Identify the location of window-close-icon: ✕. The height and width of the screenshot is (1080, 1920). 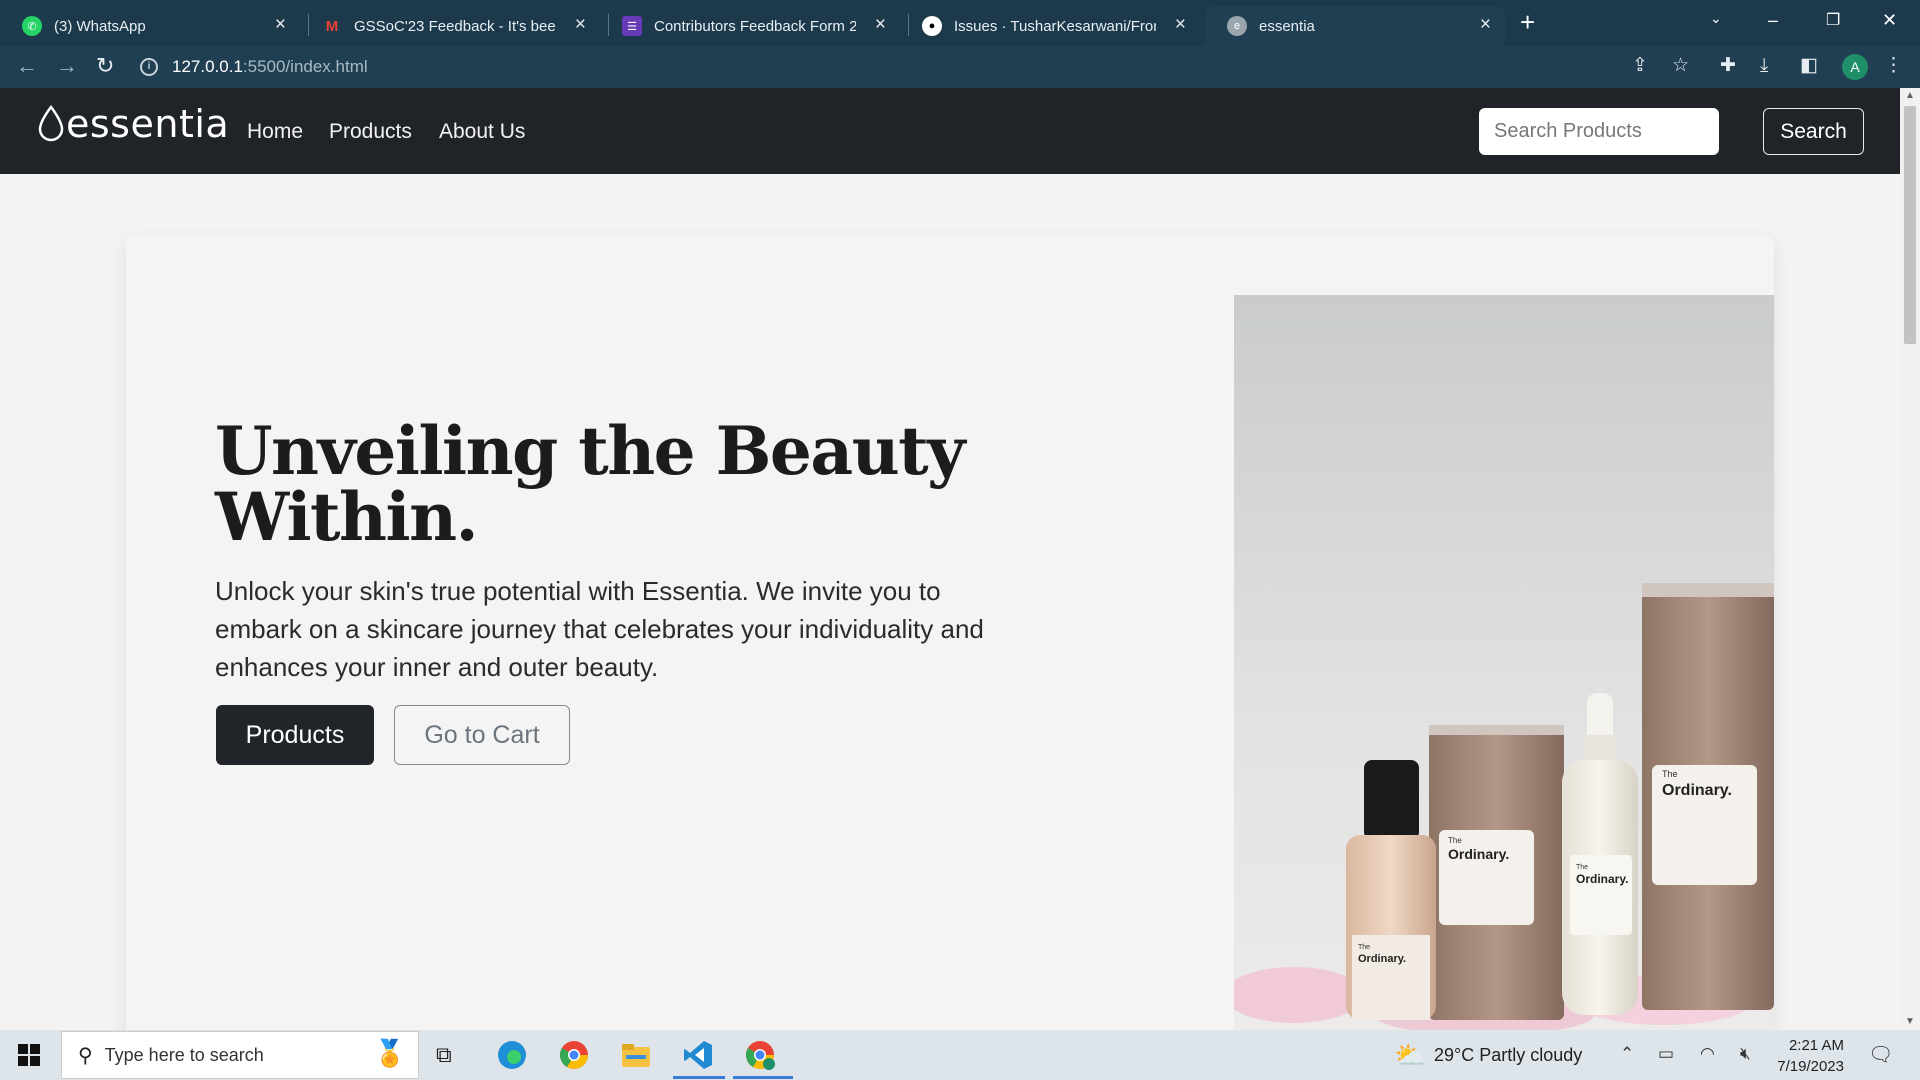
(1889, 20).